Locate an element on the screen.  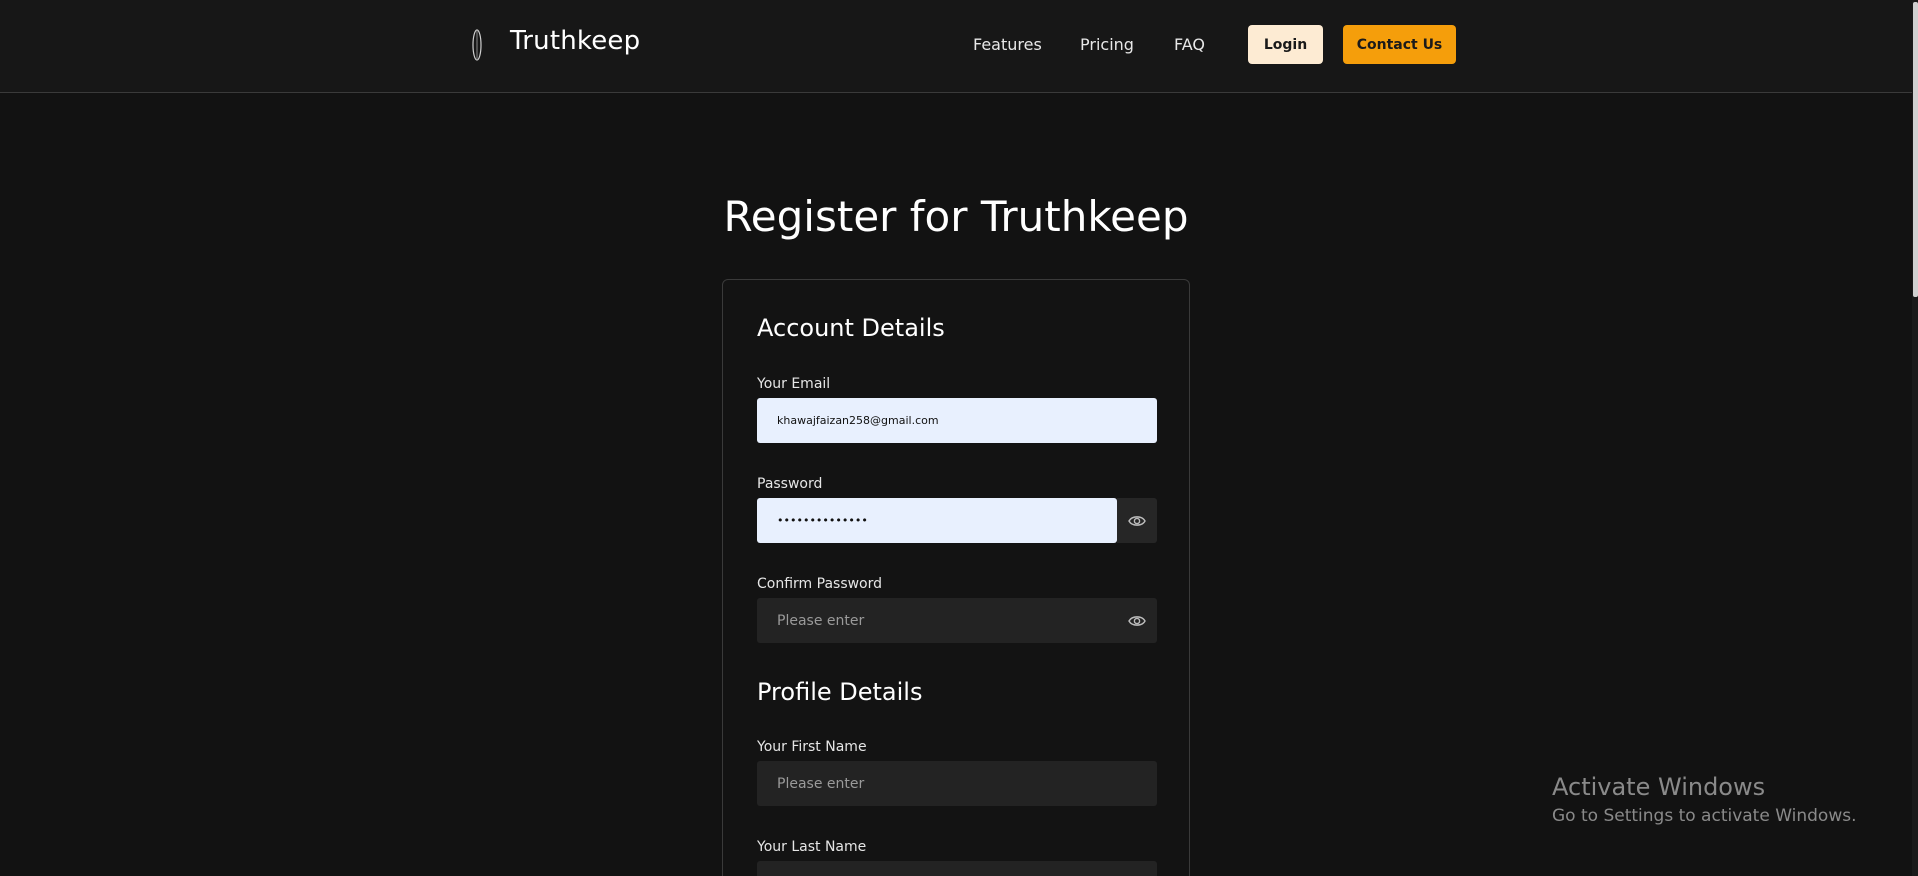
profile-details-heading: Profile Details is located at coordinates (840, 692).